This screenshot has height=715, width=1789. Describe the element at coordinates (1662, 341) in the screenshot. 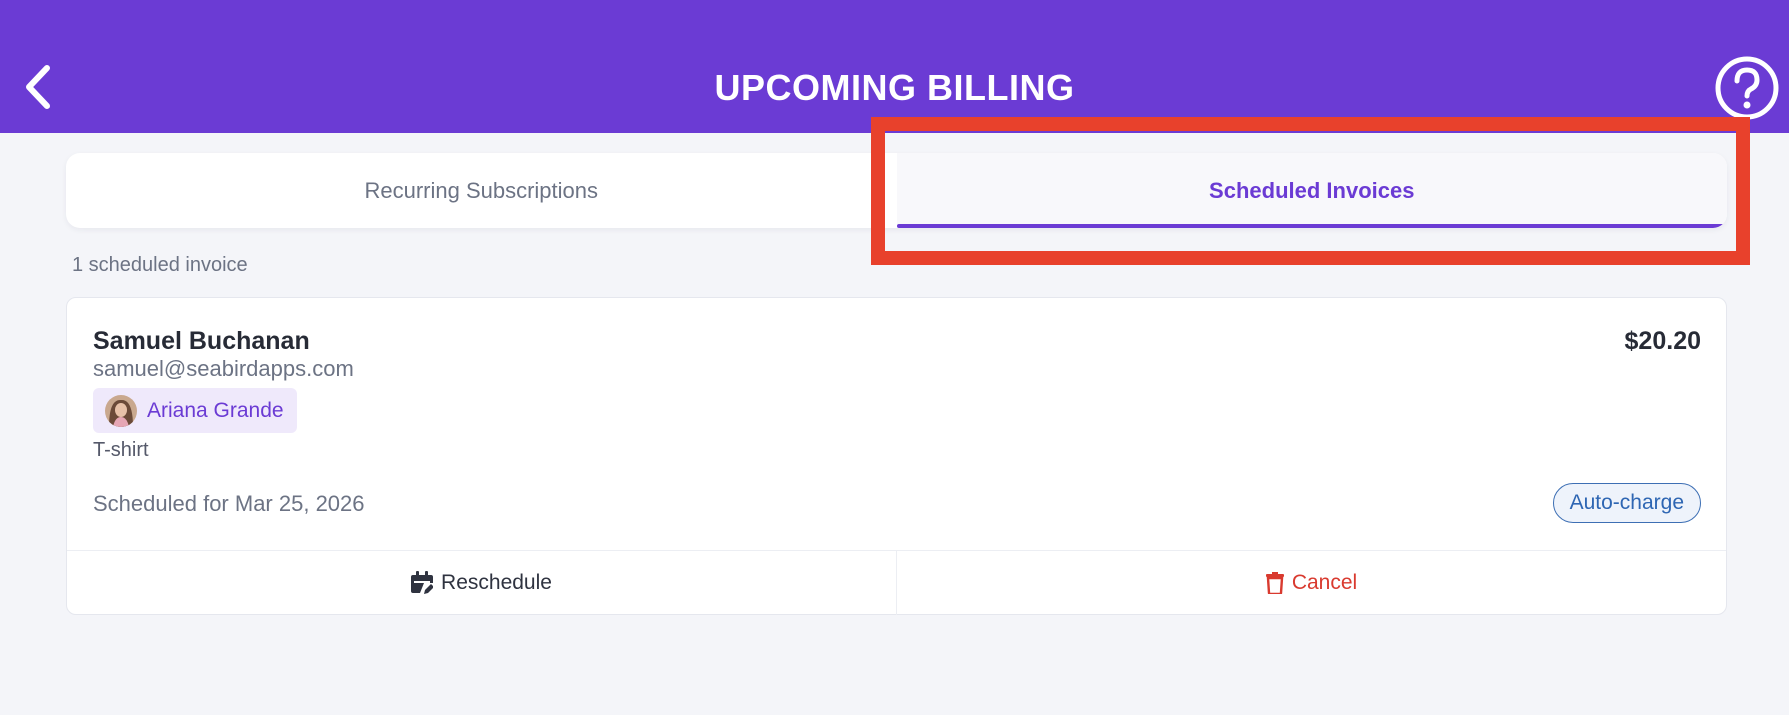

I see `invoice-amount: $20.20` at that location.